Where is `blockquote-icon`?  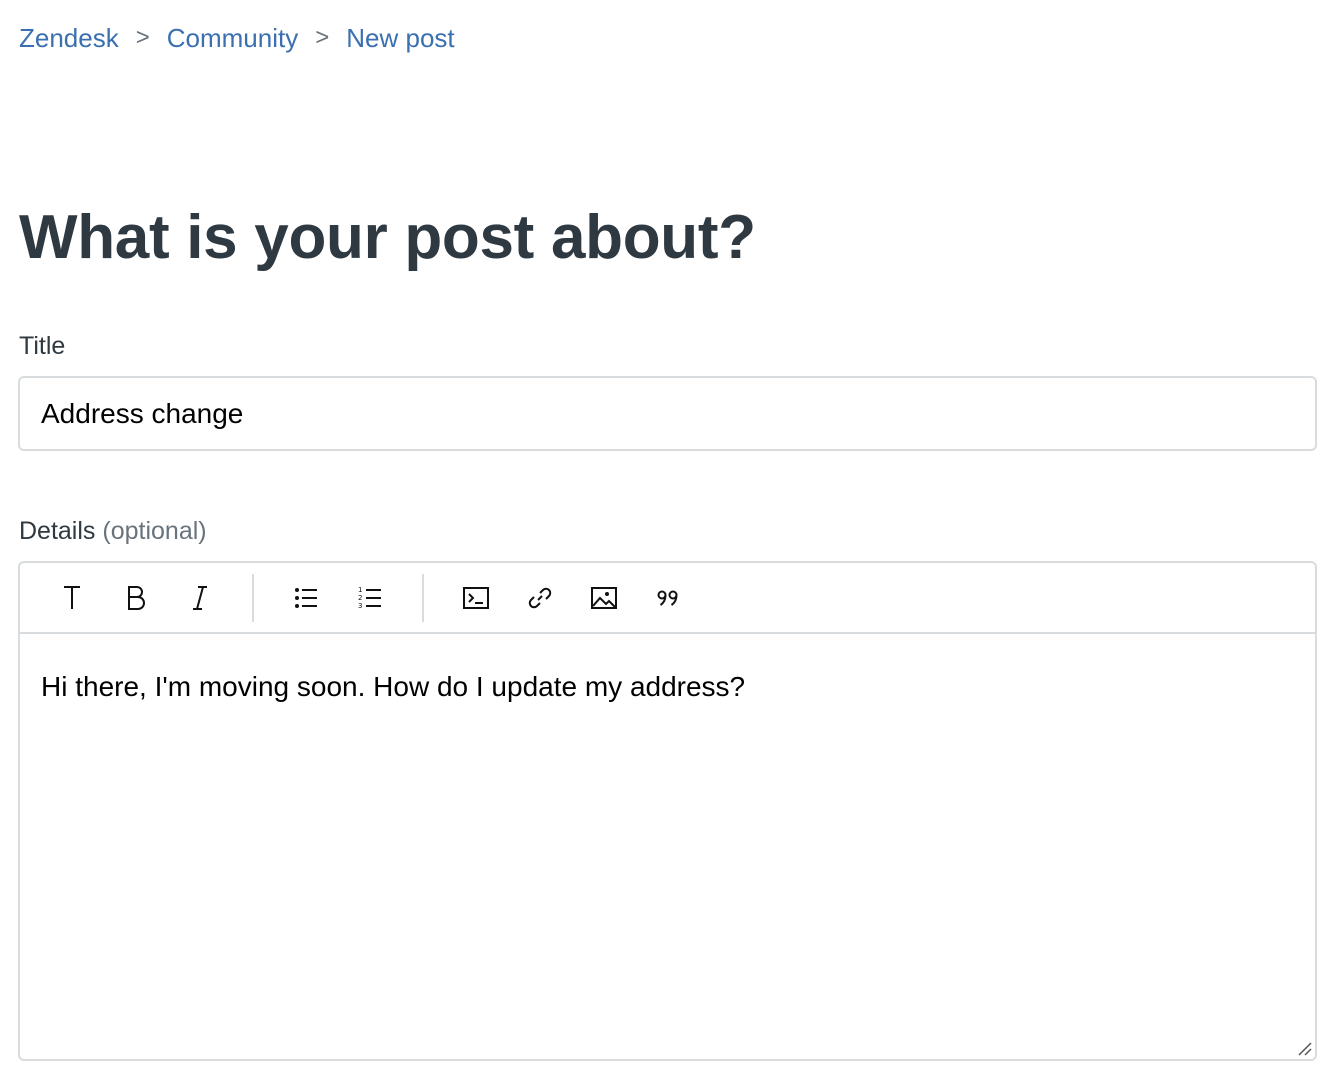
blockquote-icon is located at coordinates (667, 598).